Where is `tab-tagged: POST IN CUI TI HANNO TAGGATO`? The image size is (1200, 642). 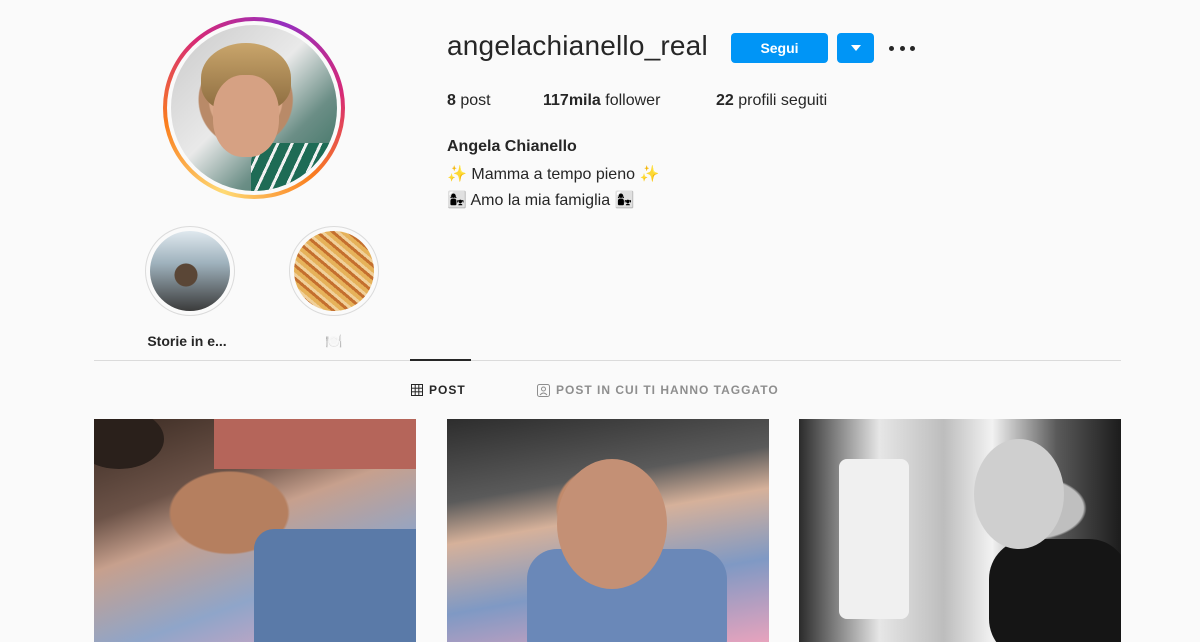 tab-tagged: POST IN CUI TI HANNO TAGGATO is located at coordinates (658, 390).